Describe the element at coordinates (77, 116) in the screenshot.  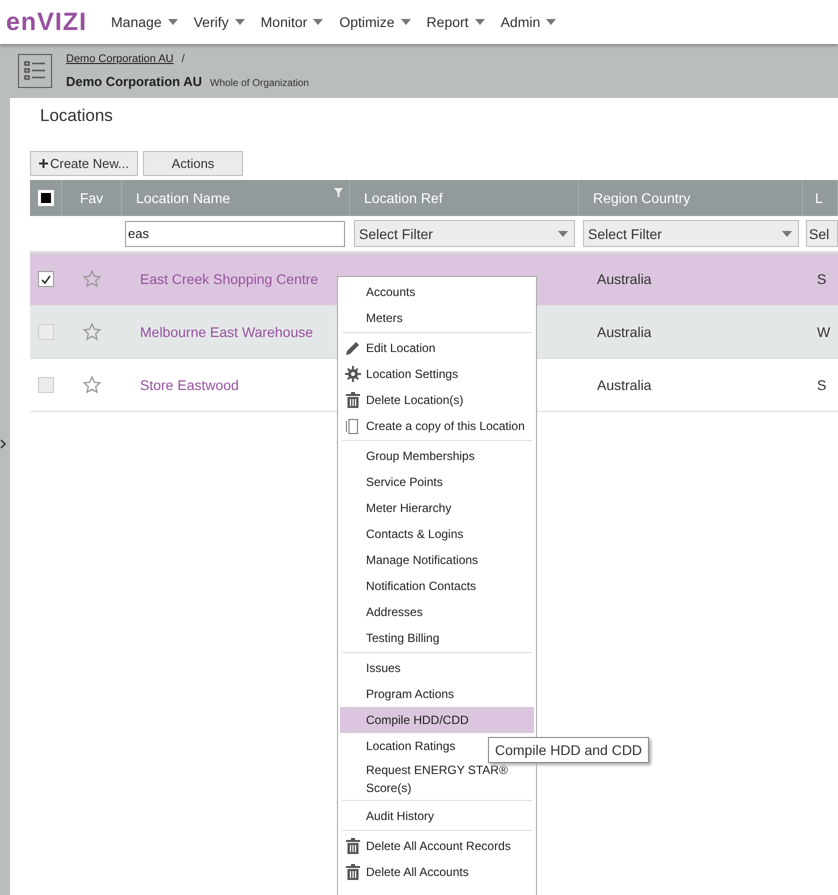
I see `page-title: Locations` at that location.